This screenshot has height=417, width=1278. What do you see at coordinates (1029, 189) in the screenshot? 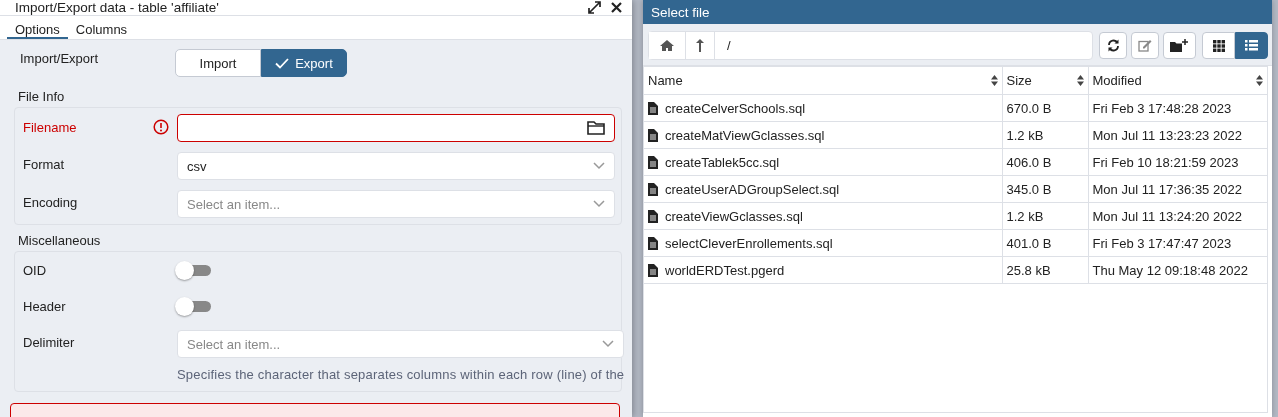
I see `file-size: 345.0 B` at bounding box center [1029, 189].